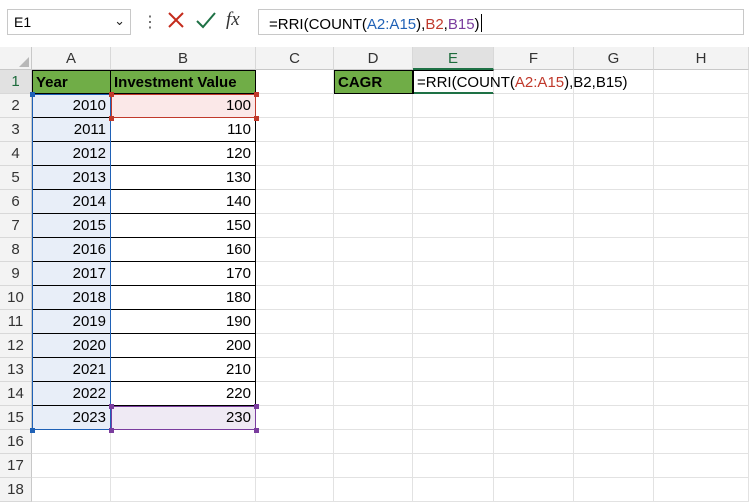 The width and height of the screenshot is (749, 503). Describe the element at coordinates (16, 490) in the screenshot. I see `row-header-18: 18` at that location.